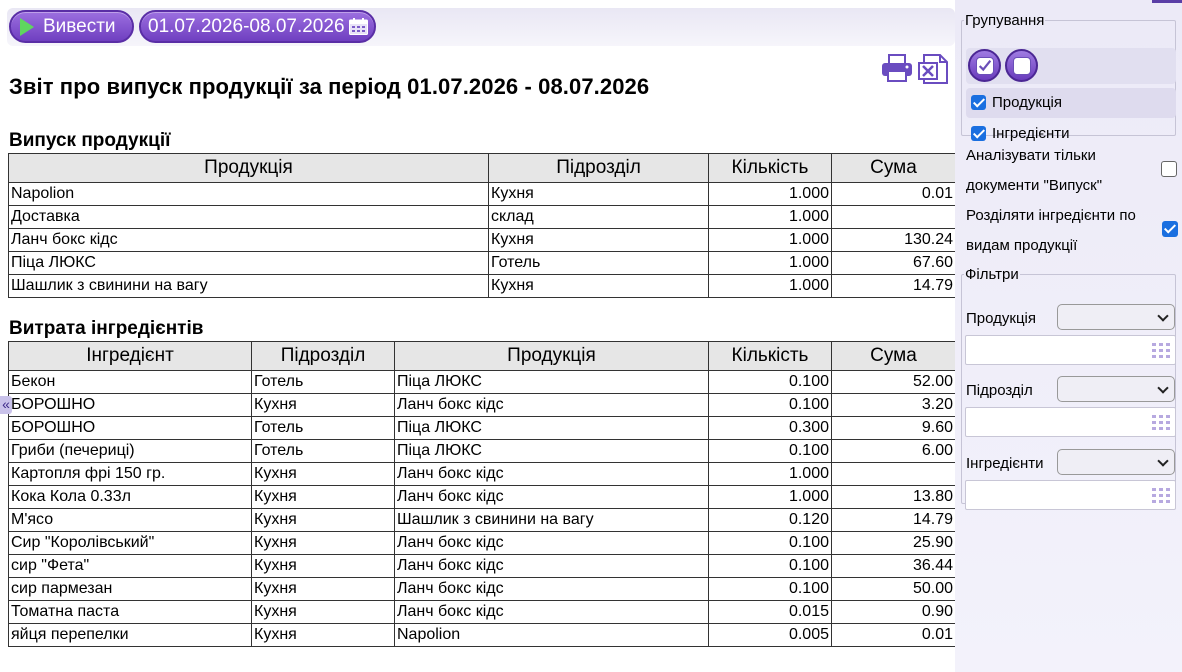 The width and height of the screenshot is (1182, 672). Describe the element at coordinates (1116, 317) in the screenshot. I see `filter-products-select` at that location.